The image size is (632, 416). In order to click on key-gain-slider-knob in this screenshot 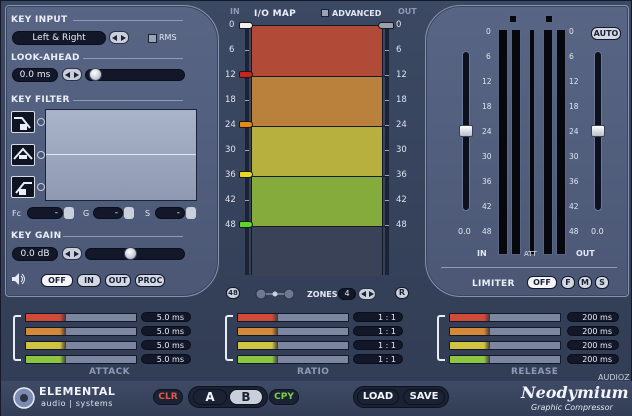, I will do `click(130, 253)`.